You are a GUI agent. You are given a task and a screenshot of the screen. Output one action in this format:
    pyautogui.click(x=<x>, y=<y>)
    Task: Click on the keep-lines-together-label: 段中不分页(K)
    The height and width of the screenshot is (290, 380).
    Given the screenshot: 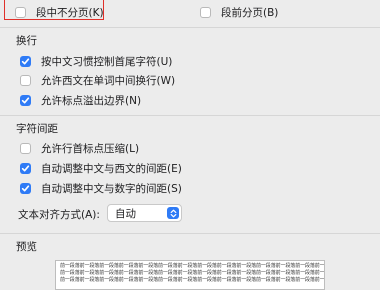 What is the action you would take?
    pyautogui.click(x=70, y=12)
    